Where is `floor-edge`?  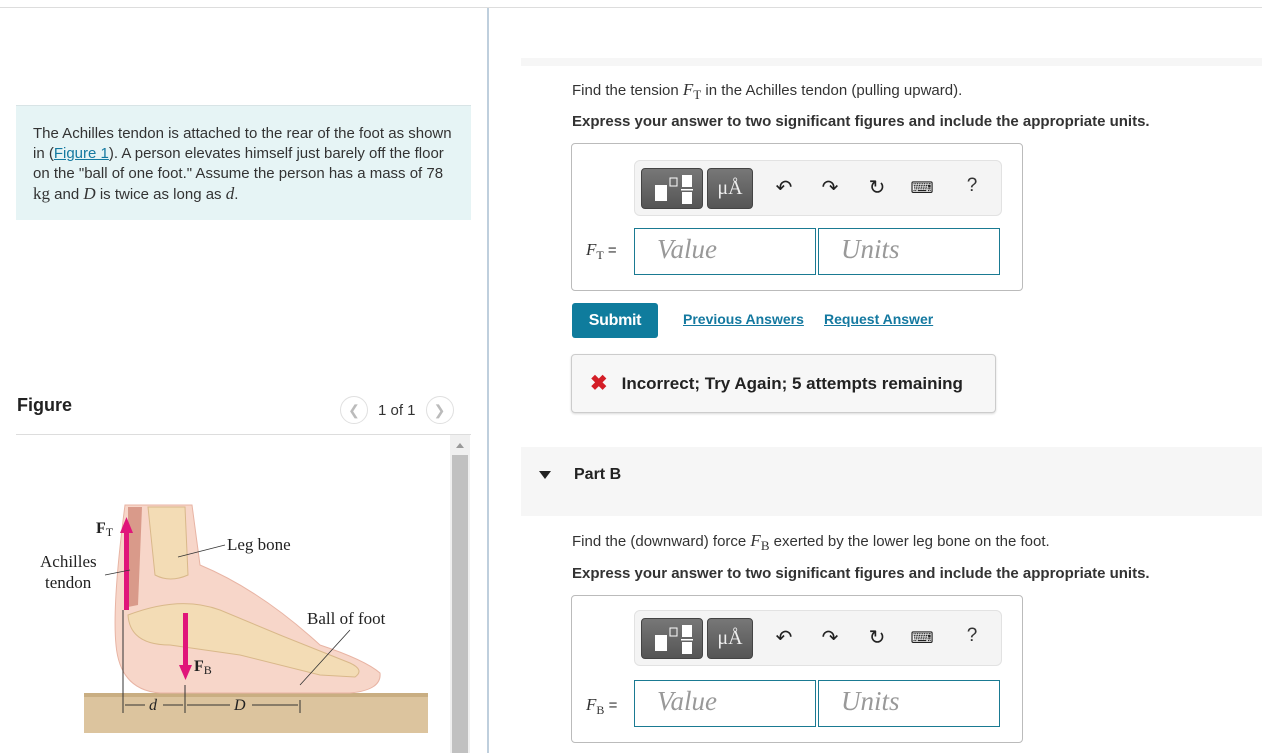
floor-edge is located at coordinates (256, 695).